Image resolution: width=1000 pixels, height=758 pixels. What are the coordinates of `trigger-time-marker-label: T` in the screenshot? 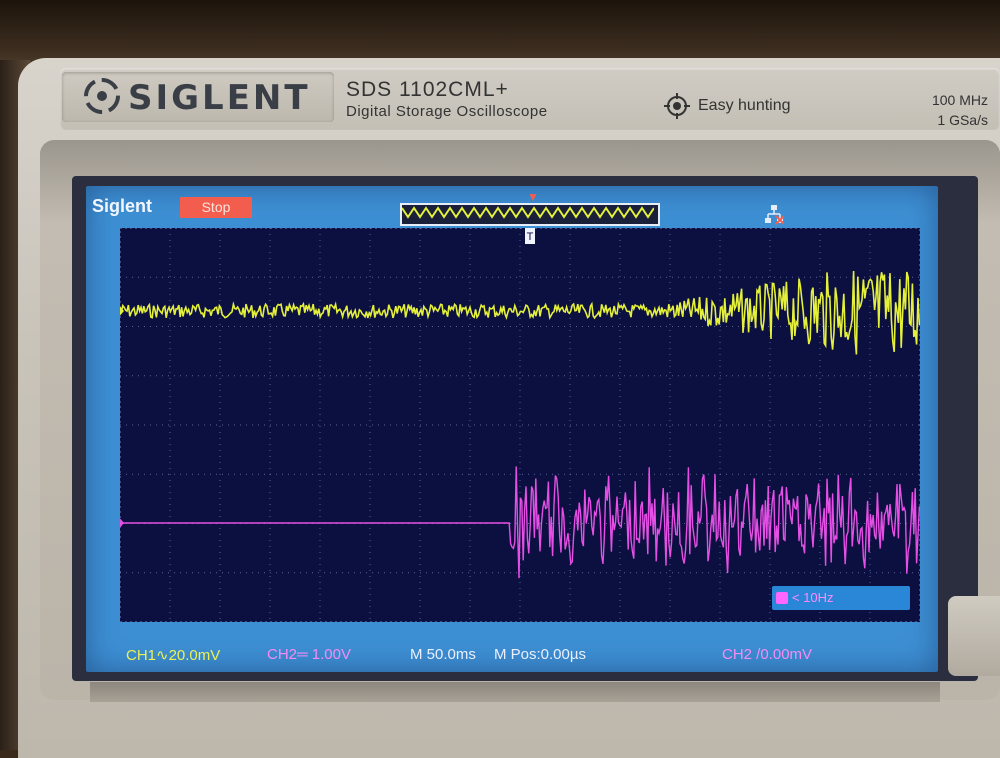 It's located at (530, 237).